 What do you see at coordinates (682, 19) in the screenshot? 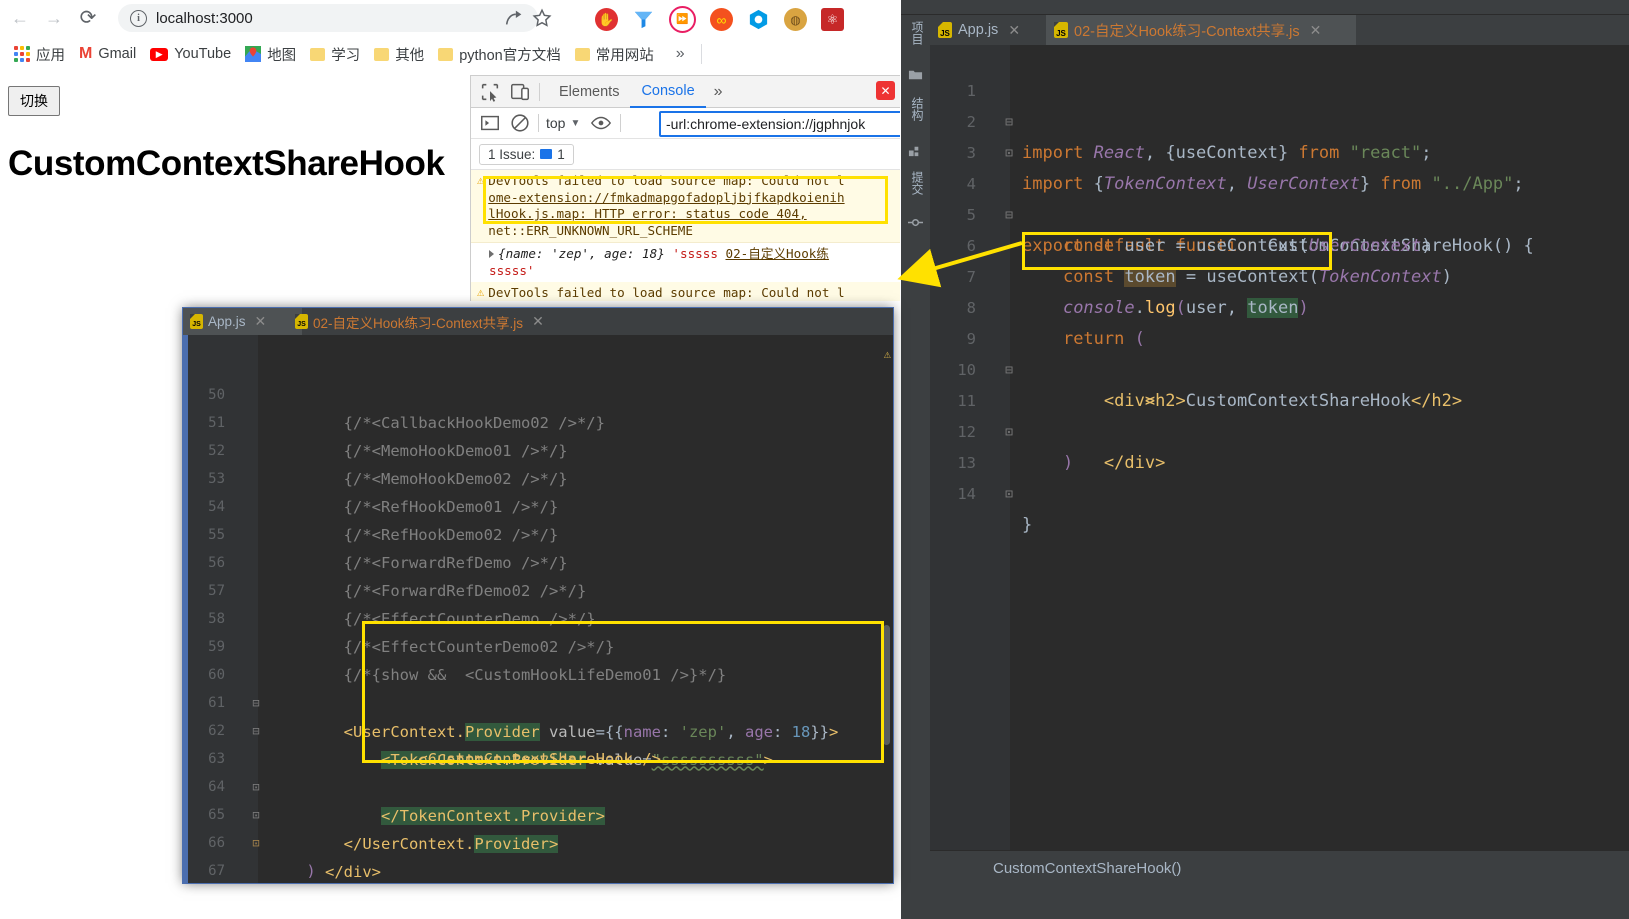
I see `fast-forward-icon: ⏩` at bounding box center [682, 19].